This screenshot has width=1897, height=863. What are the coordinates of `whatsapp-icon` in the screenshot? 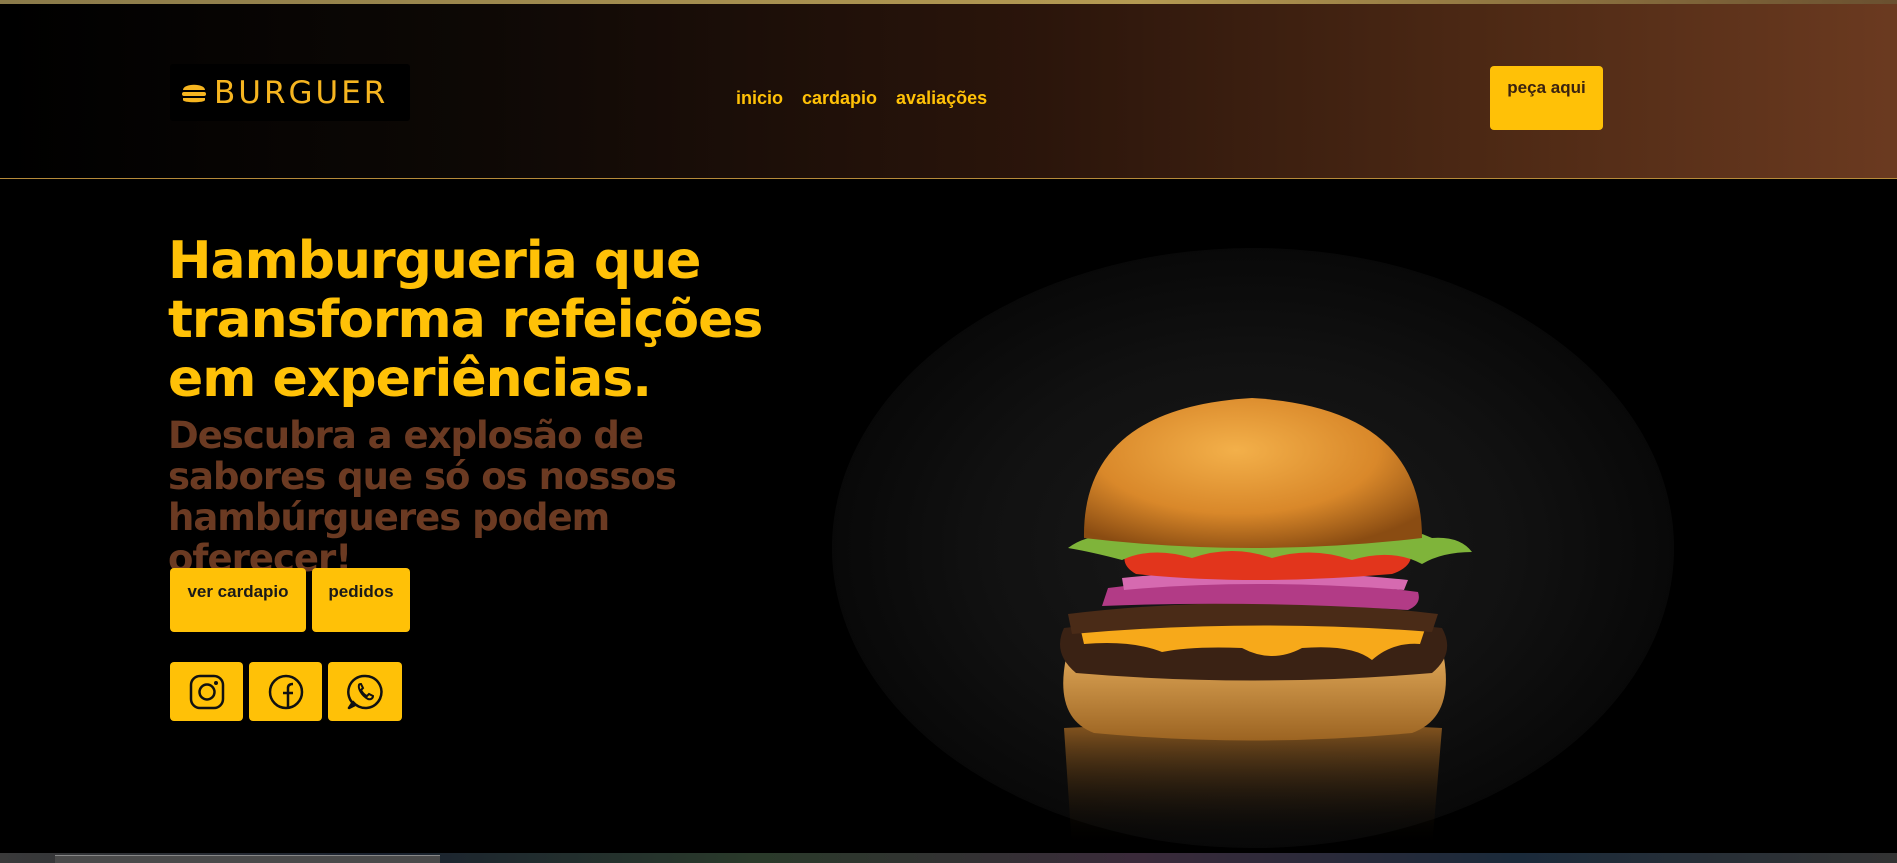 It's located at (365, 691).